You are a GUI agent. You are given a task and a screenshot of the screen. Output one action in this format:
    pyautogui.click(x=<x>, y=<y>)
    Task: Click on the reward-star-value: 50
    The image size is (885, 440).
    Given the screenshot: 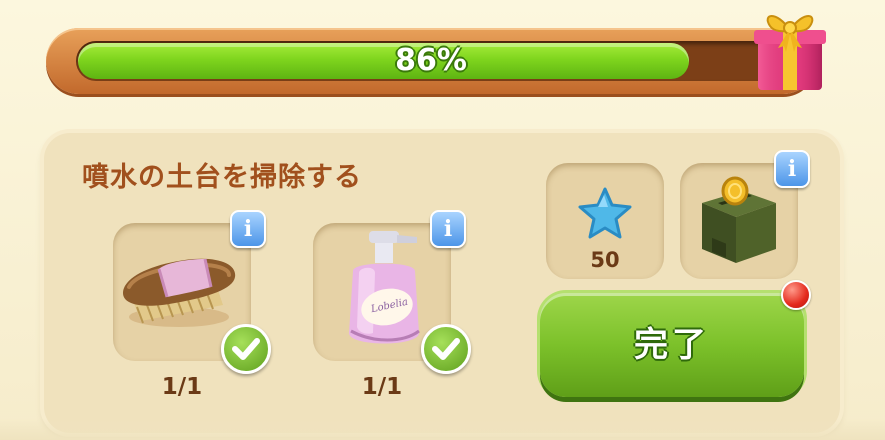 What is the action you would take?
    pyautogui.click(x=605, y=260)
    